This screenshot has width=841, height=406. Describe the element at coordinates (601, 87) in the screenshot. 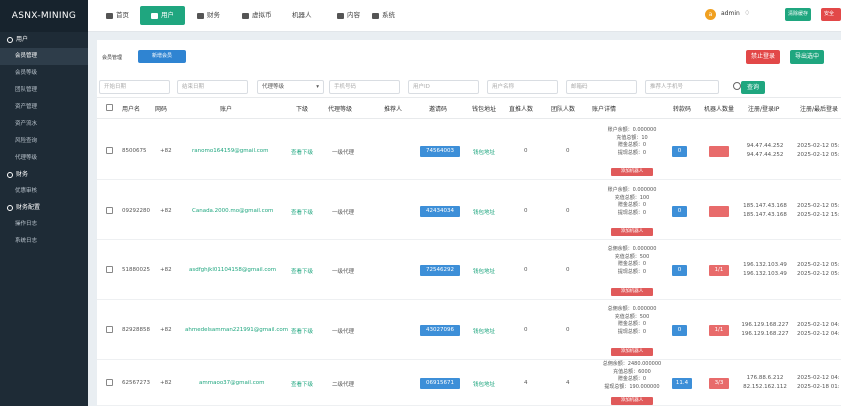

I see `email-input: 邮箱码` at that location.